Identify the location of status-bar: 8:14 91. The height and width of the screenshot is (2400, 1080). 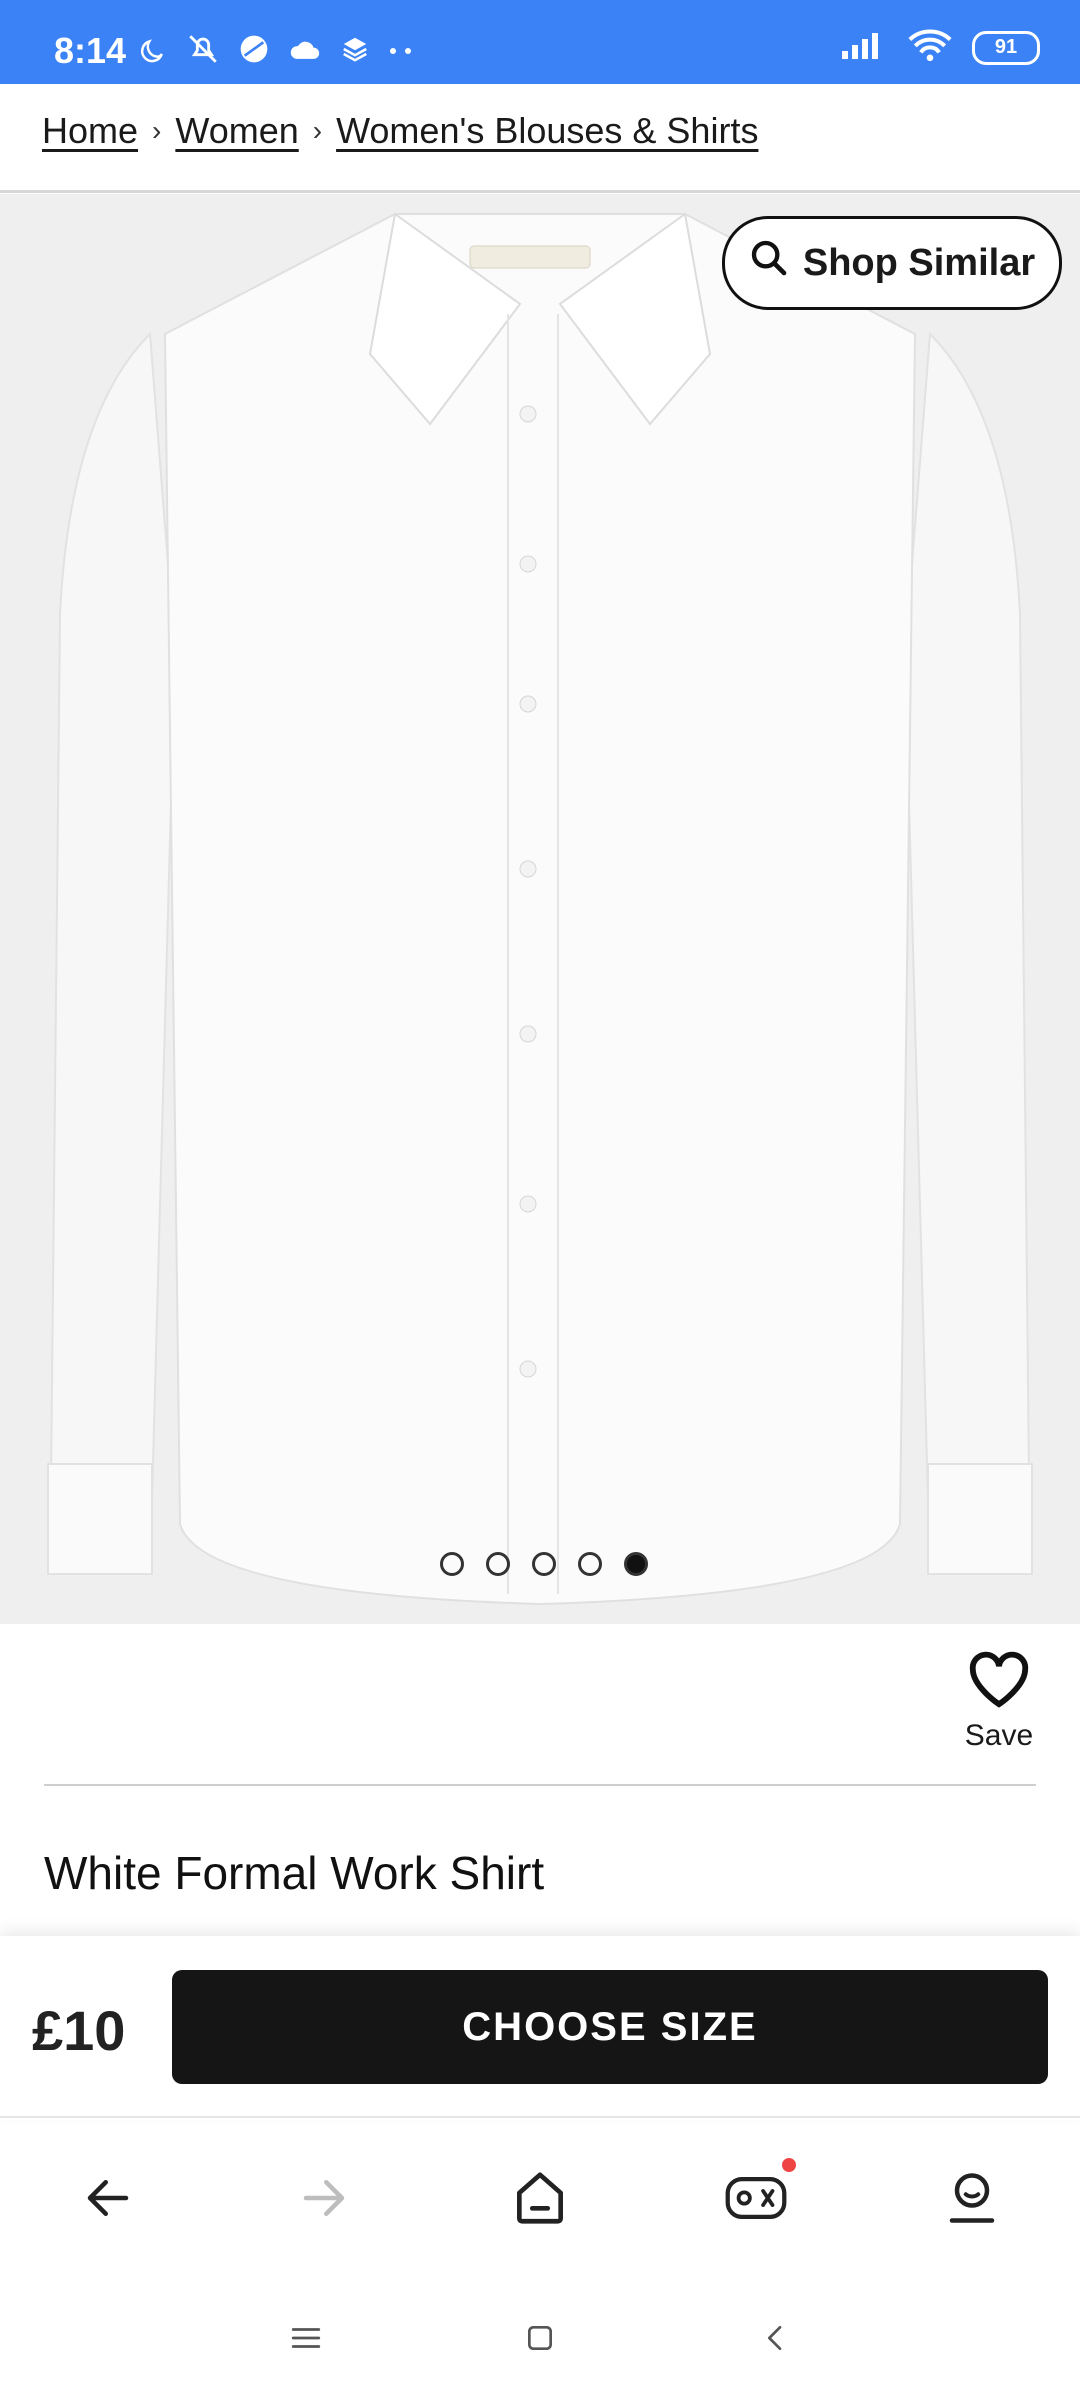
(540, 42).